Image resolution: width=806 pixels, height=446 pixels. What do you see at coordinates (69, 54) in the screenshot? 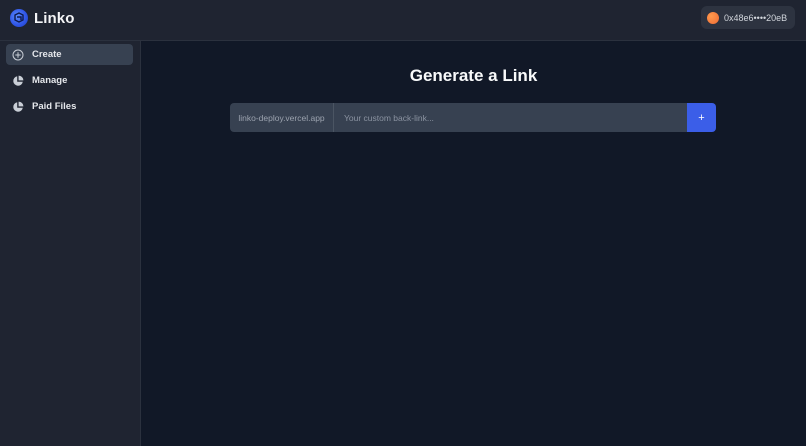
I see `sidebar-item-create: Create` at bounding box center [69, 54].